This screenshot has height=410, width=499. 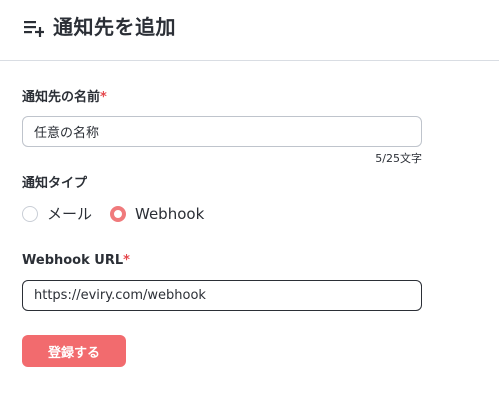 What do you see at coordinates (55, 183) in the screenshot?
I see `type-label: 通知タイプ` at bounding box center [55, 183].